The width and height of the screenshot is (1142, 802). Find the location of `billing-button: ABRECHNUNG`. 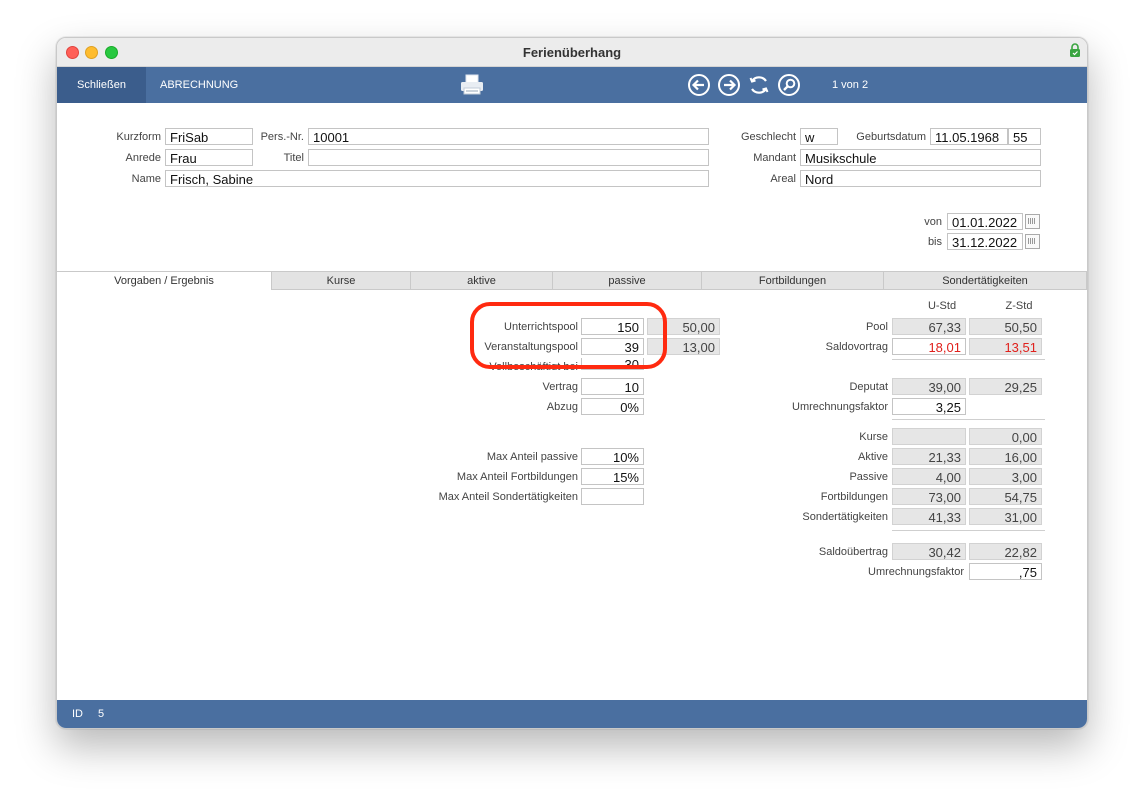

billing-button: ABRECHNUNG is located at coordinates (199, 85).